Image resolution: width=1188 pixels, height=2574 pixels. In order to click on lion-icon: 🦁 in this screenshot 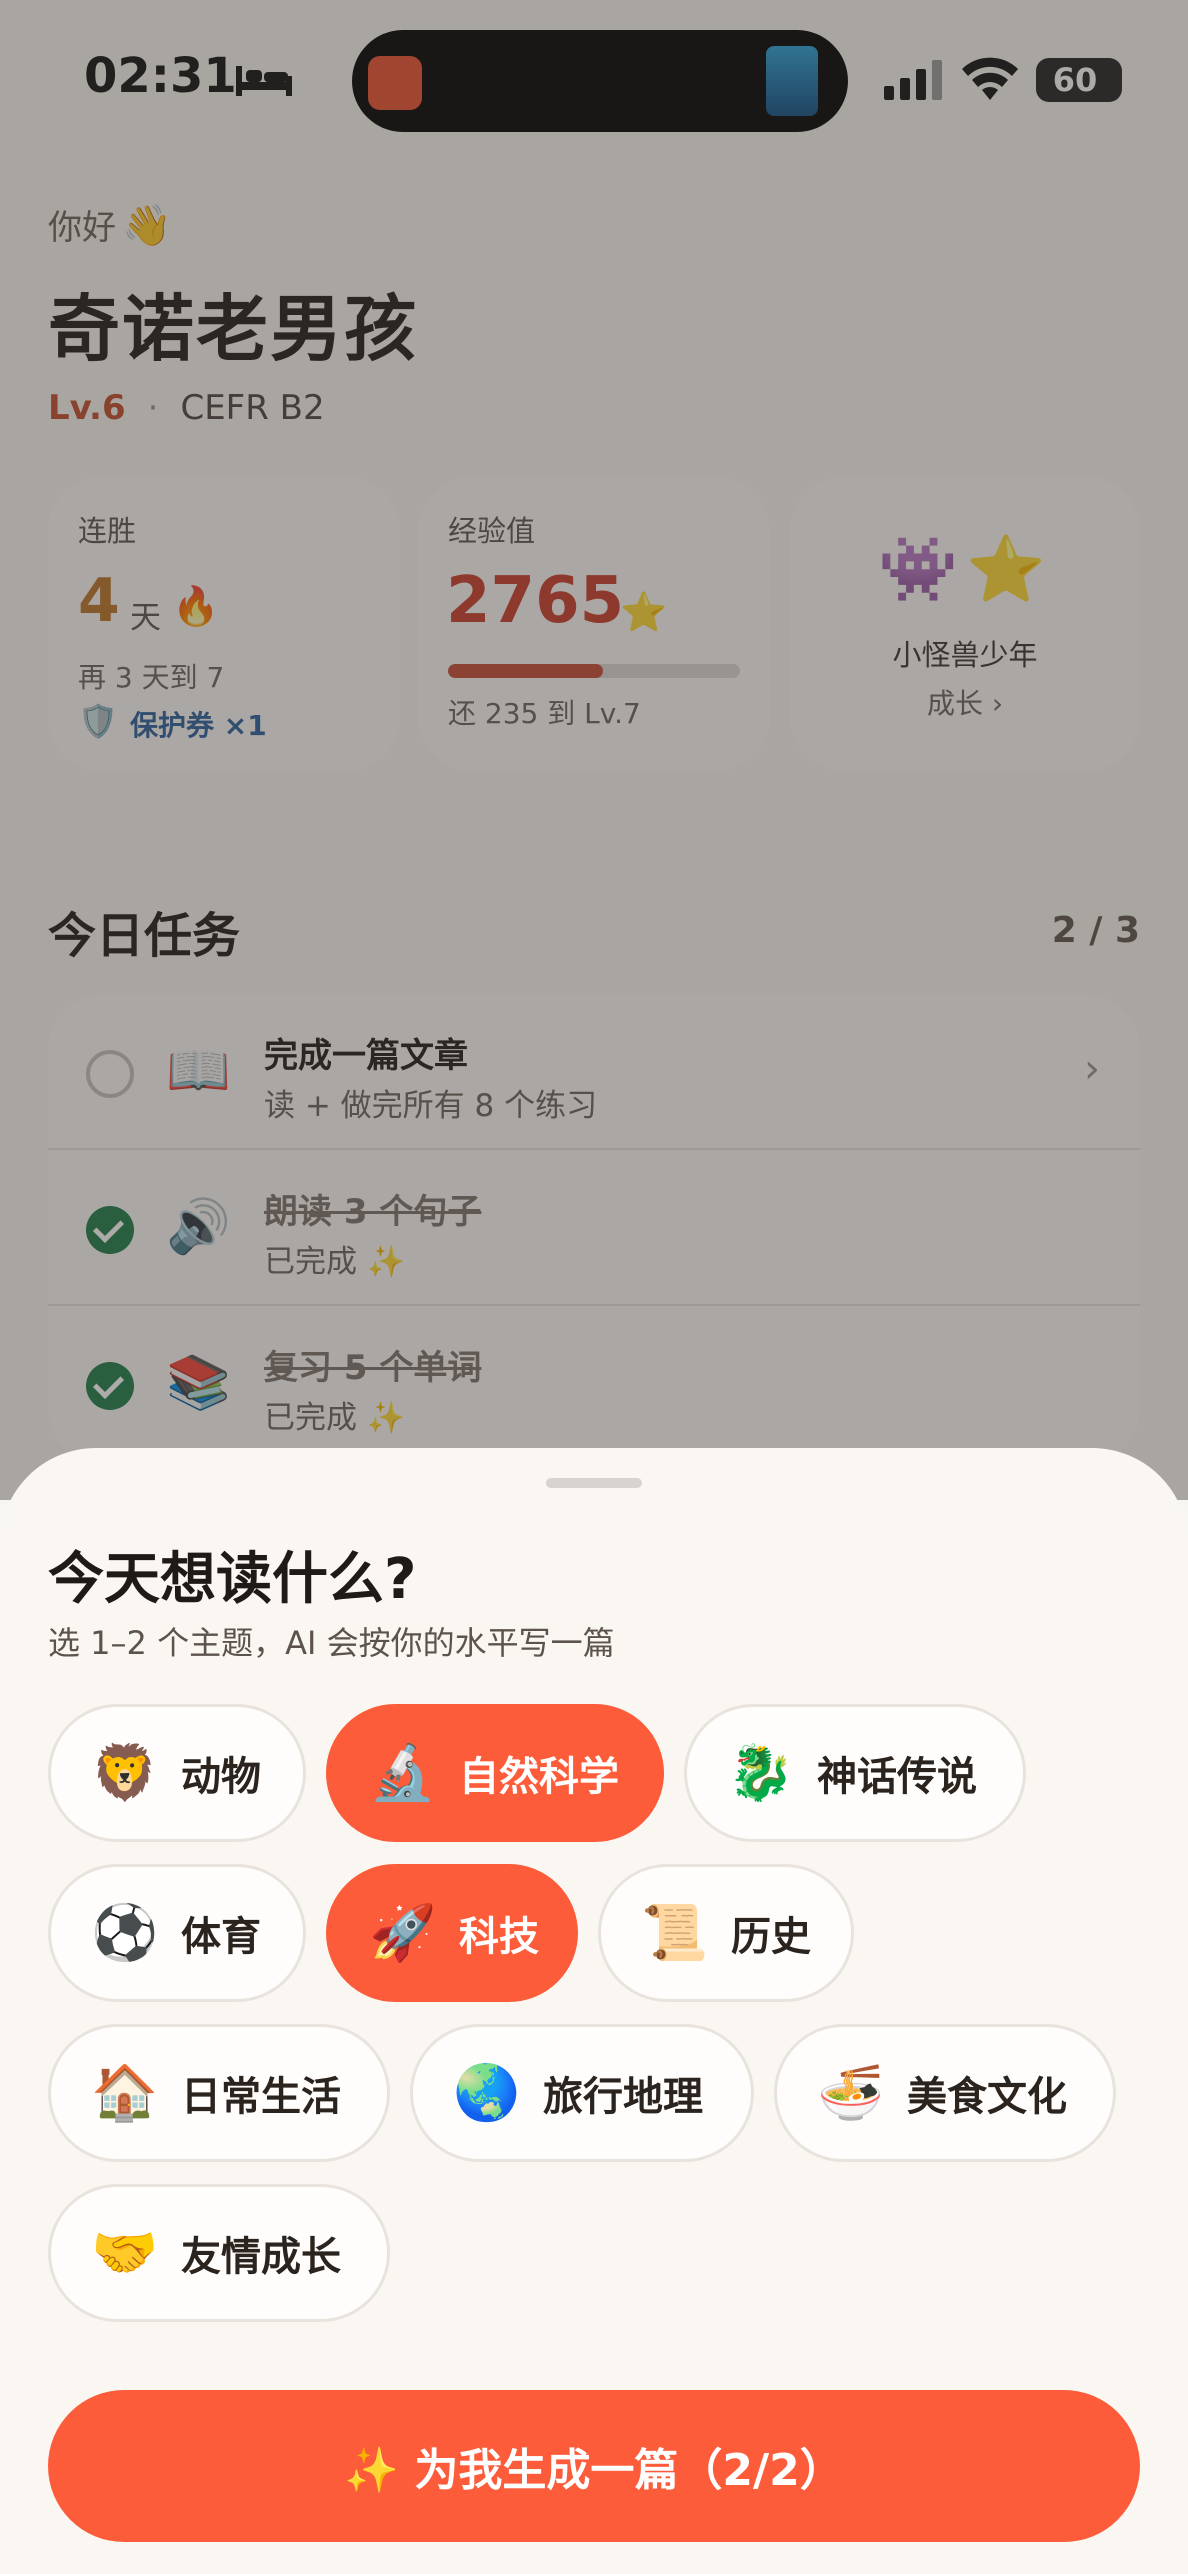, I will do `click(125, 1772)`.